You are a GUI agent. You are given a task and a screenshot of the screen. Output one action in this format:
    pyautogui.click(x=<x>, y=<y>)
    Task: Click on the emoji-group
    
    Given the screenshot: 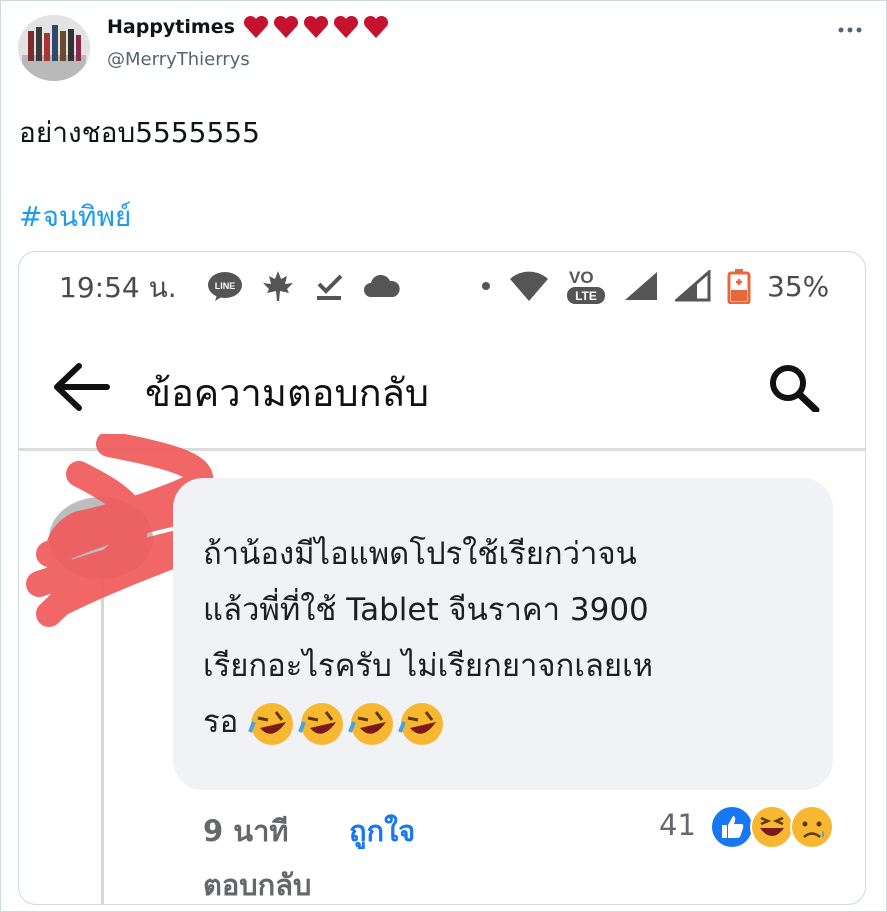 What is the action you would take?
    pyautogui.click(x=347, y=724)
    